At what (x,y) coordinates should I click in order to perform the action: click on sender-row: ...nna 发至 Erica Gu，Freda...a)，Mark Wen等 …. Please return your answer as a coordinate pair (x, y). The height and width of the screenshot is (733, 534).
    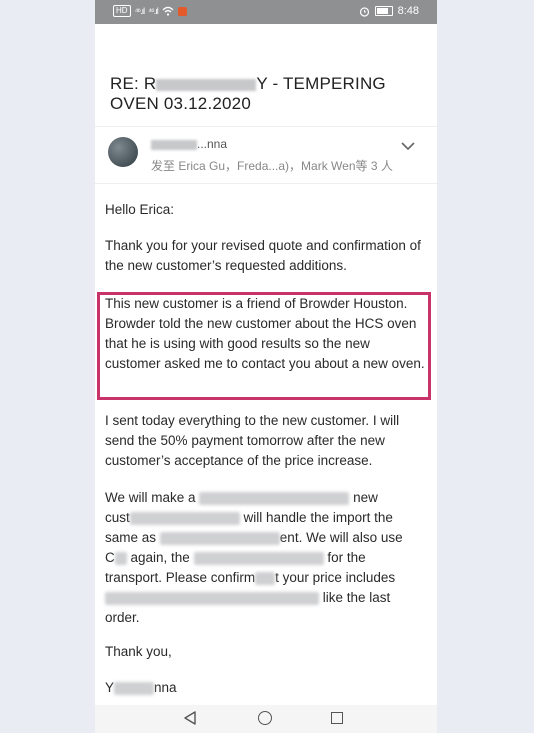
    Looking at the image, I should click on (266, 155).